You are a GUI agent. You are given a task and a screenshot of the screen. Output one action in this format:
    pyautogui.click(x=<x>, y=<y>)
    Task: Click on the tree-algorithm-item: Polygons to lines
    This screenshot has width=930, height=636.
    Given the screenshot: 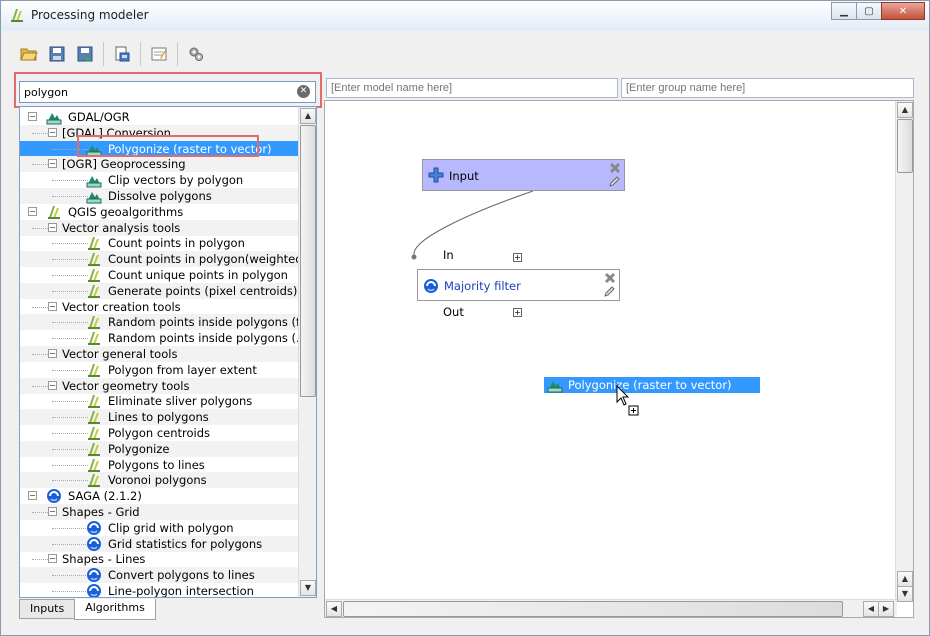 What is the action you would take?
    pyautogui.click(x=159, y=465)
    